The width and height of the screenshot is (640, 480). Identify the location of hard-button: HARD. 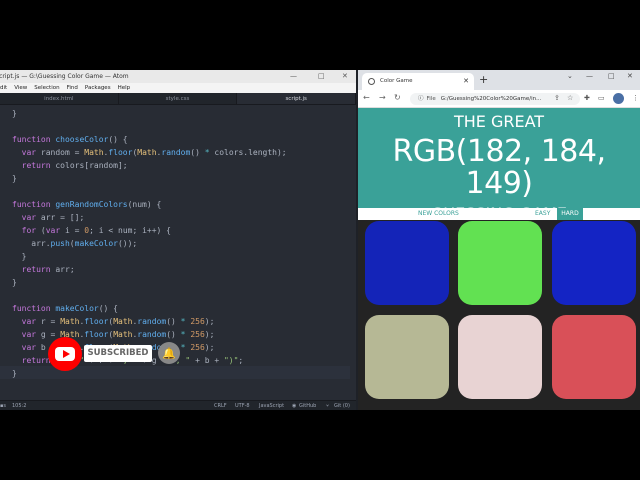
(570, 214).